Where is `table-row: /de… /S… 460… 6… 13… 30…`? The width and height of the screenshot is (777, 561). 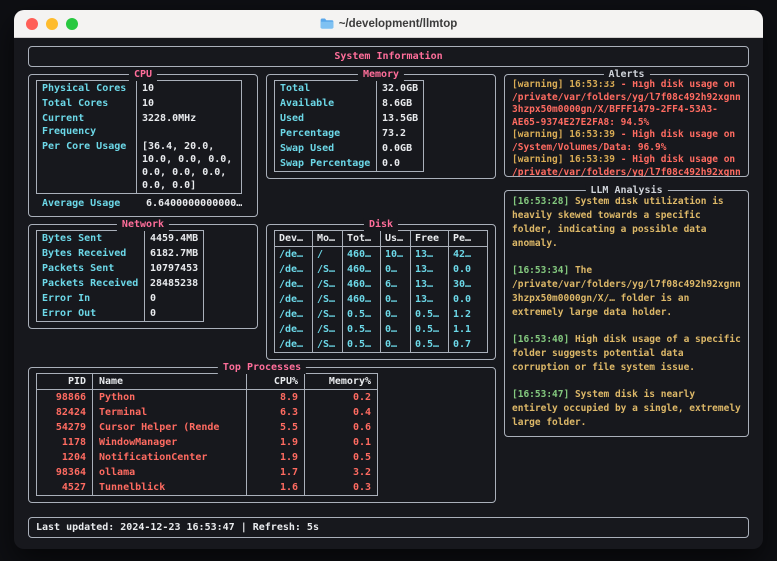
table-row: /de… /S… 460… 6… 13… 30… is located at coordinates (381, 284).